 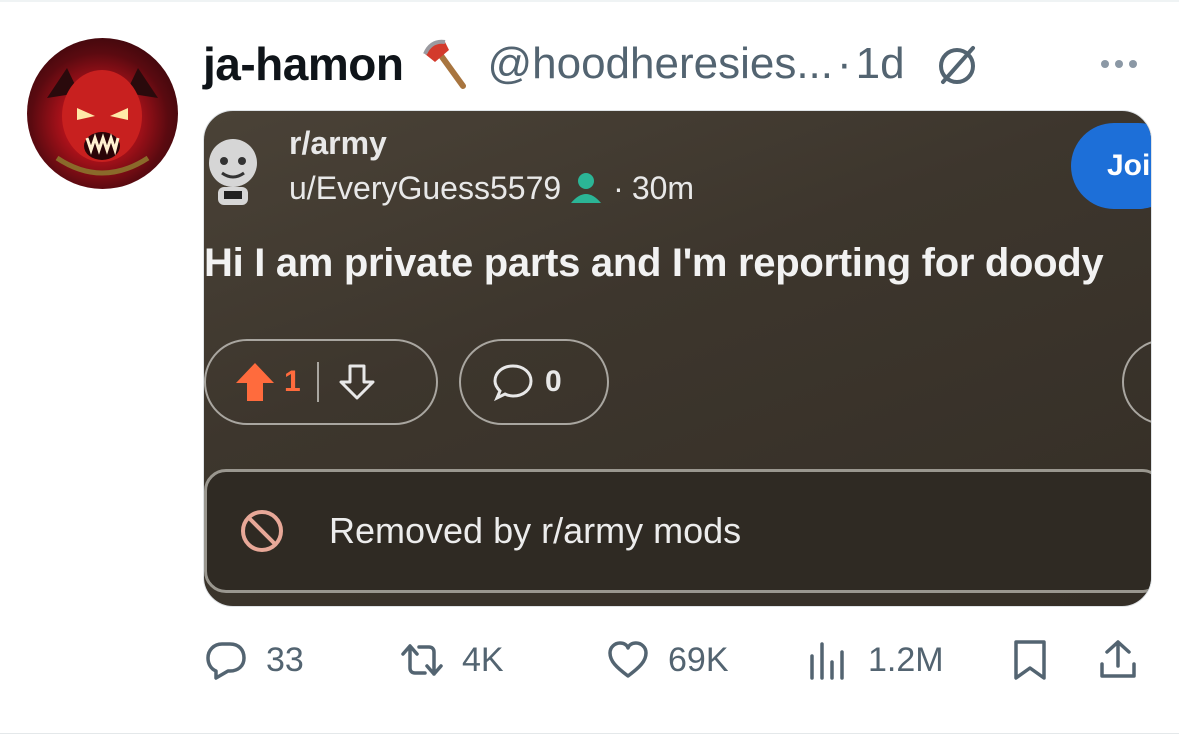 I want to click on repost-button: 4K, so click(x=452, y=660).